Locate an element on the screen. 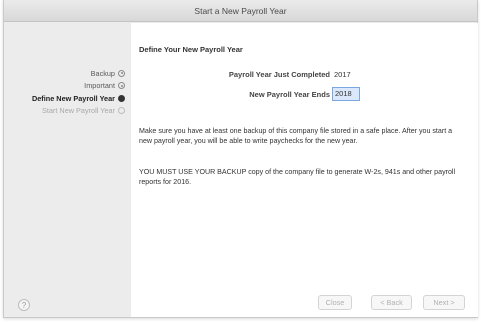  back-button: < Back is located at coordinates (391, 302).